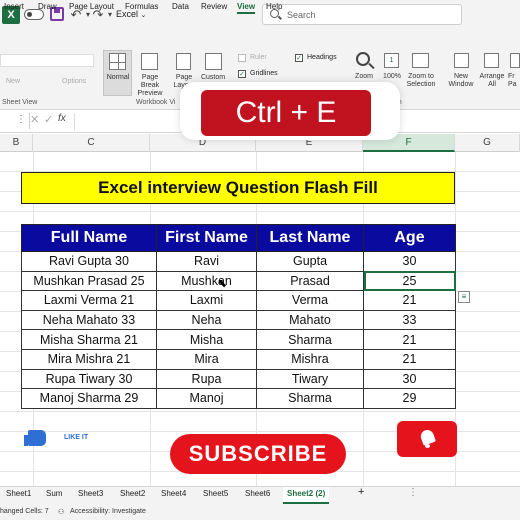  What do you see at coordinates (391, 60) in the screenshot?
I see `zoom-100-icon: 1` at bounding box center [391, 60].